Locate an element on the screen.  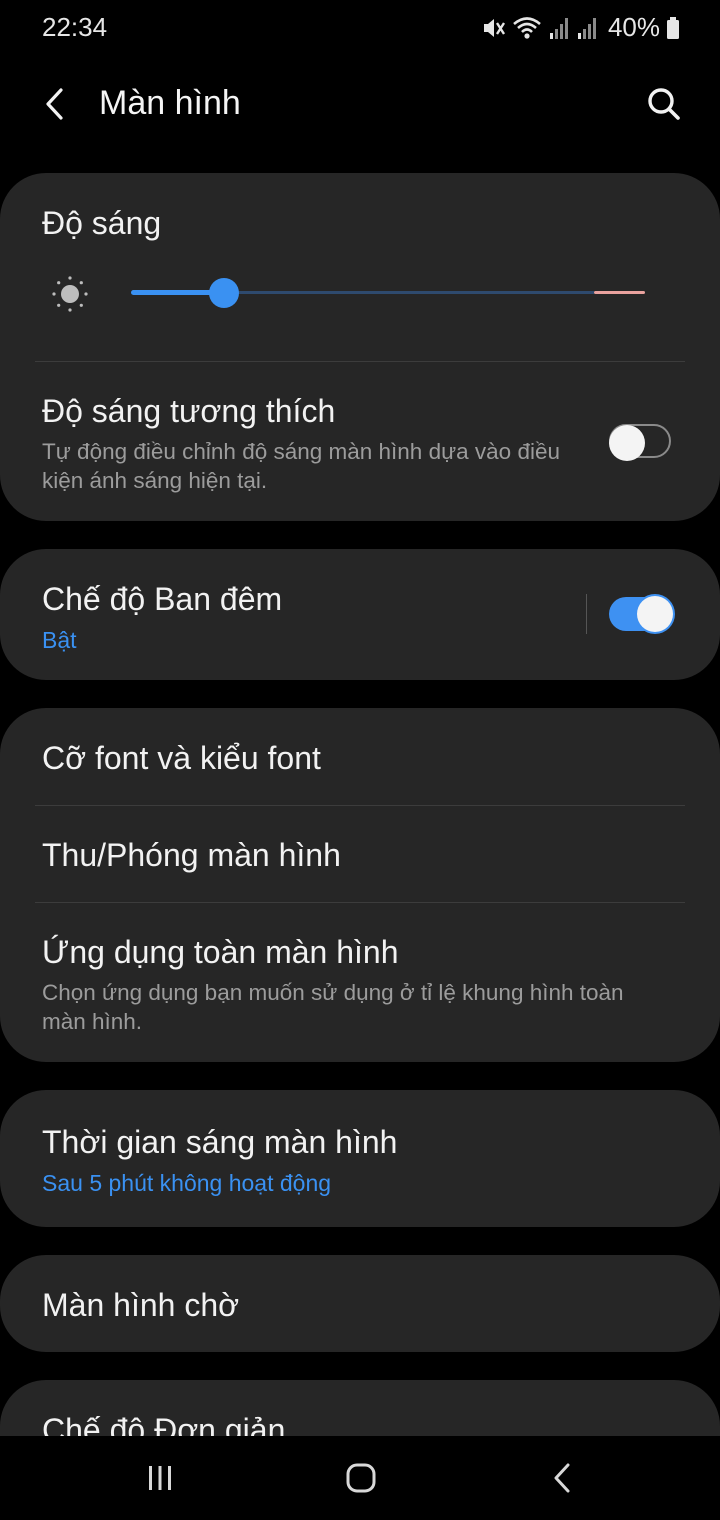
page-title: Màn hình is located at coordinates (170, 103).